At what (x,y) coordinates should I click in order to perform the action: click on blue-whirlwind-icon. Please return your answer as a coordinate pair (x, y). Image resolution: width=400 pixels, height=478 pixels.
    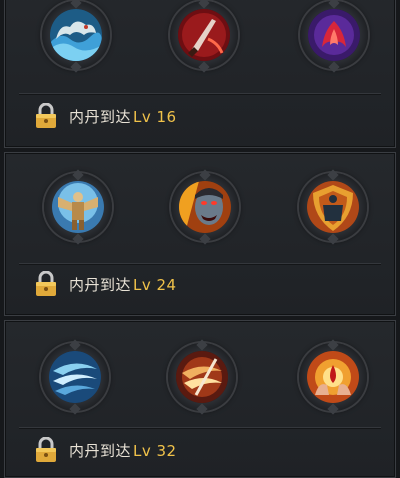
    Looking at the image, I should click on (75, 377).